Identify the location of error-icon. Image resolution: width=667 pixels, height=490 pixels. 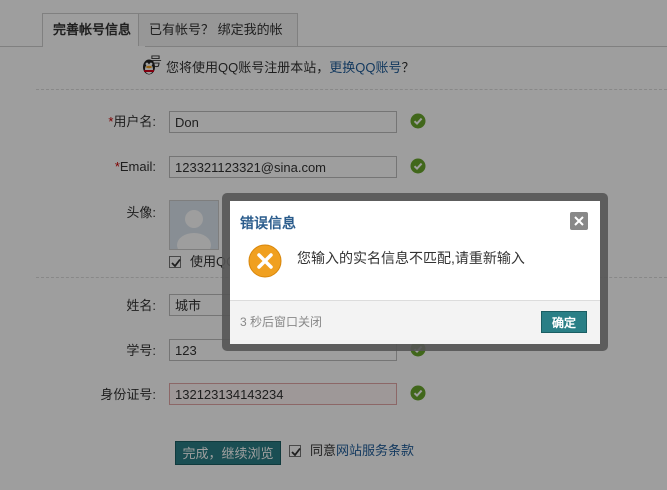
(265, 261).